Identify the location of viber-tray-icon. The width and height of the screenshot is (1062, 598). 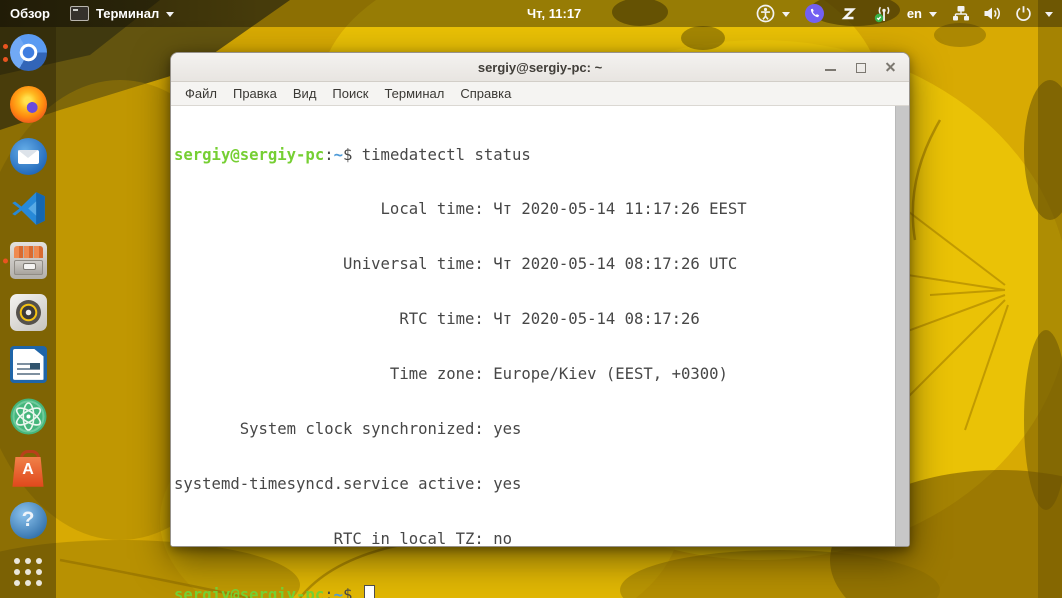
(814, 13).